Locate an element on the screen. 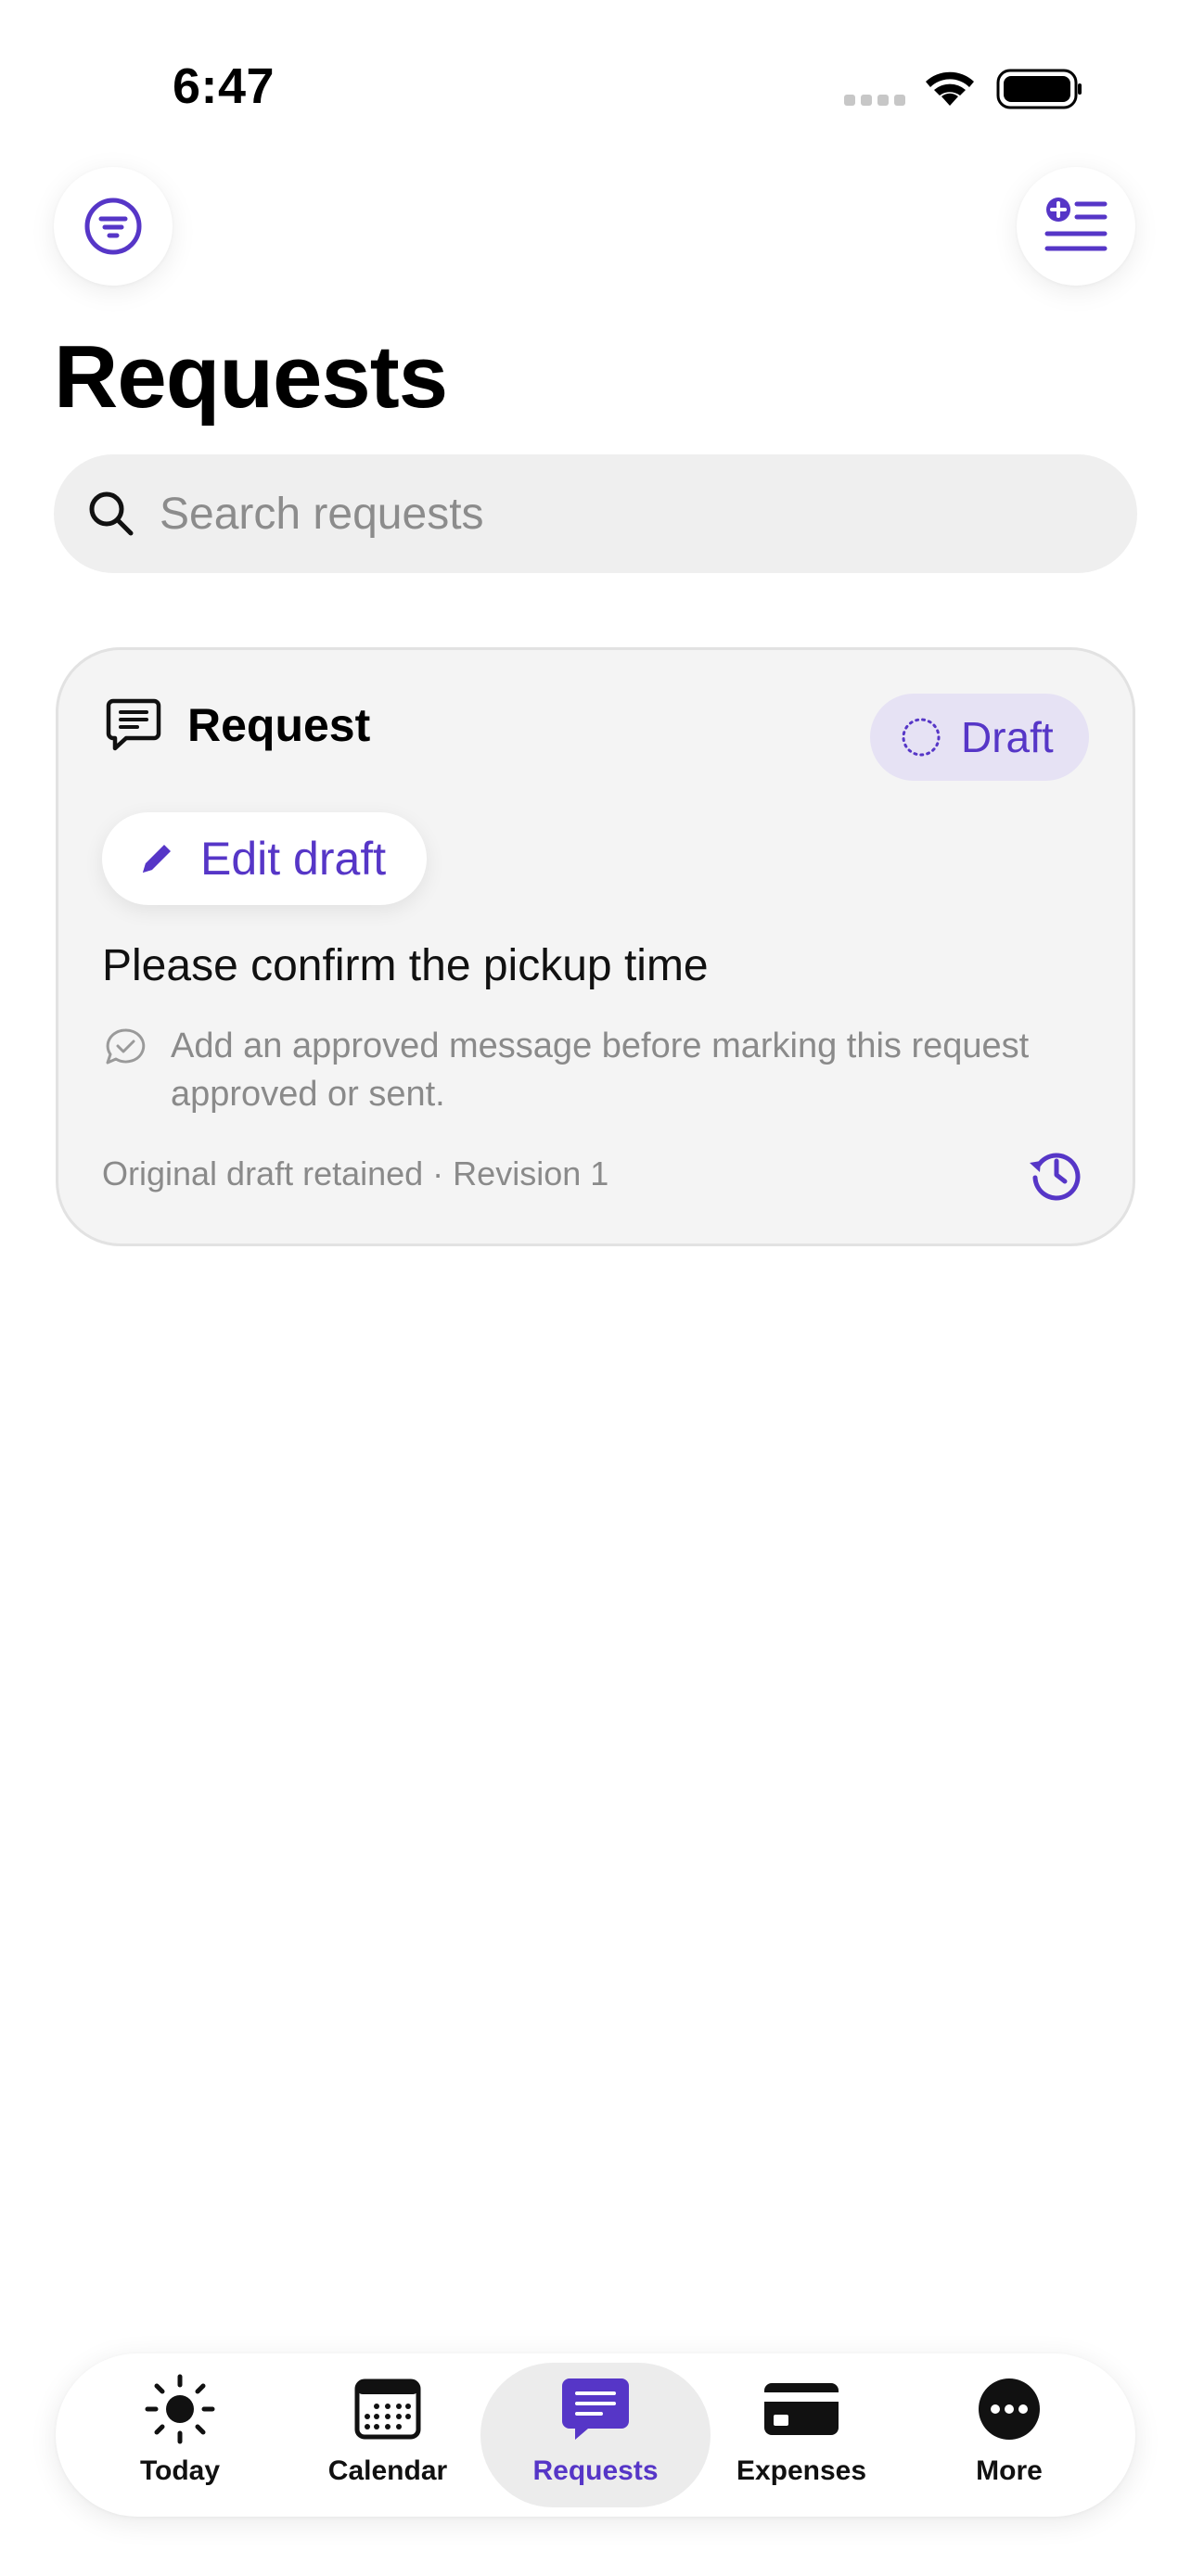  tab-requests-label: Requests is located at coordinates (595, 2471).